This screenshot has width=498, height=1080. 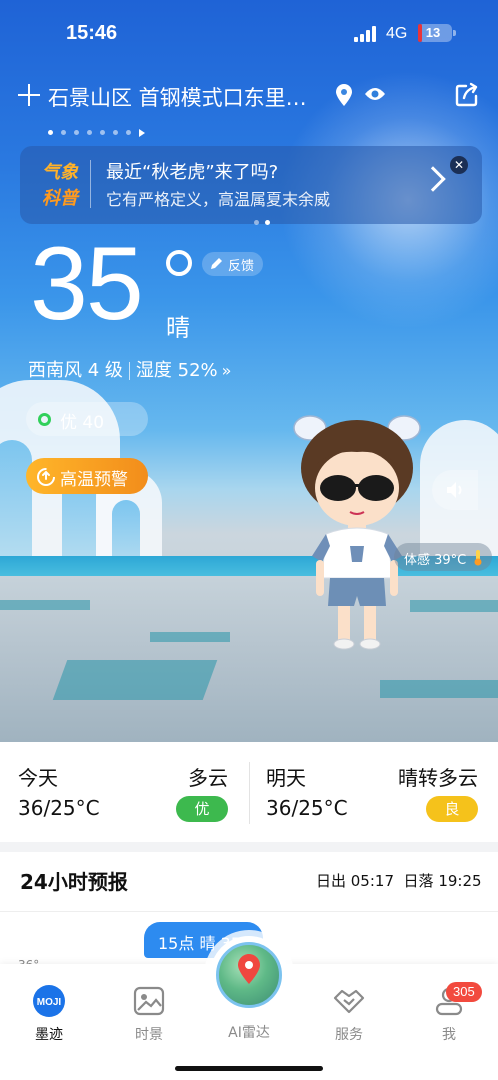 What do you see at coordinates (44, 419) in the screenshot?
I see `aqi-ring-icon` at bounding box center [44, 419].